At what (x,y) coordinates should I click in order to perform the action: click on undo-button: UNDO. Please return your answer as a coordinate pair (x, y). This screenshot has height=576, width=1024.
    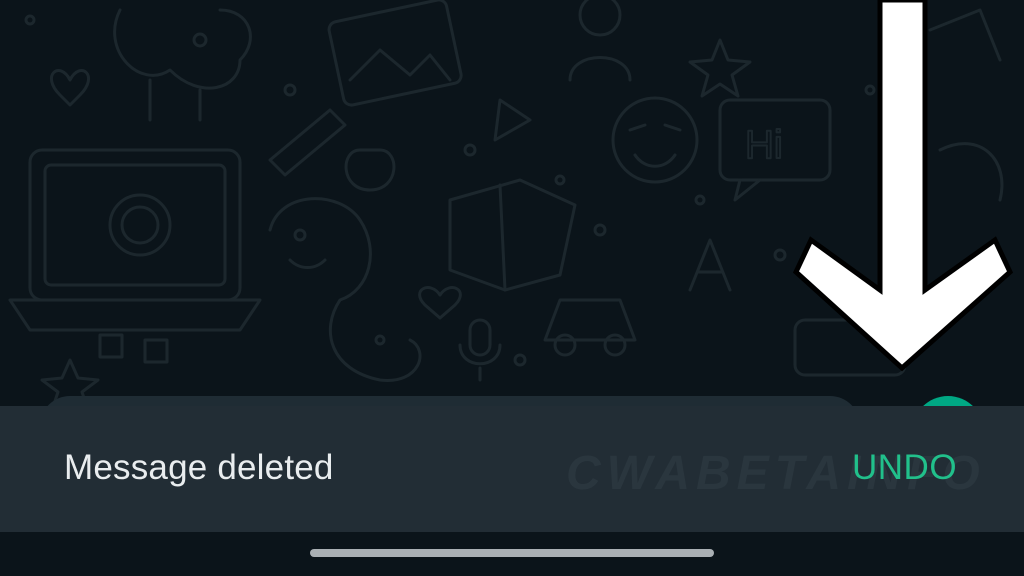
    Looking at the image, I should click on (904, 468).